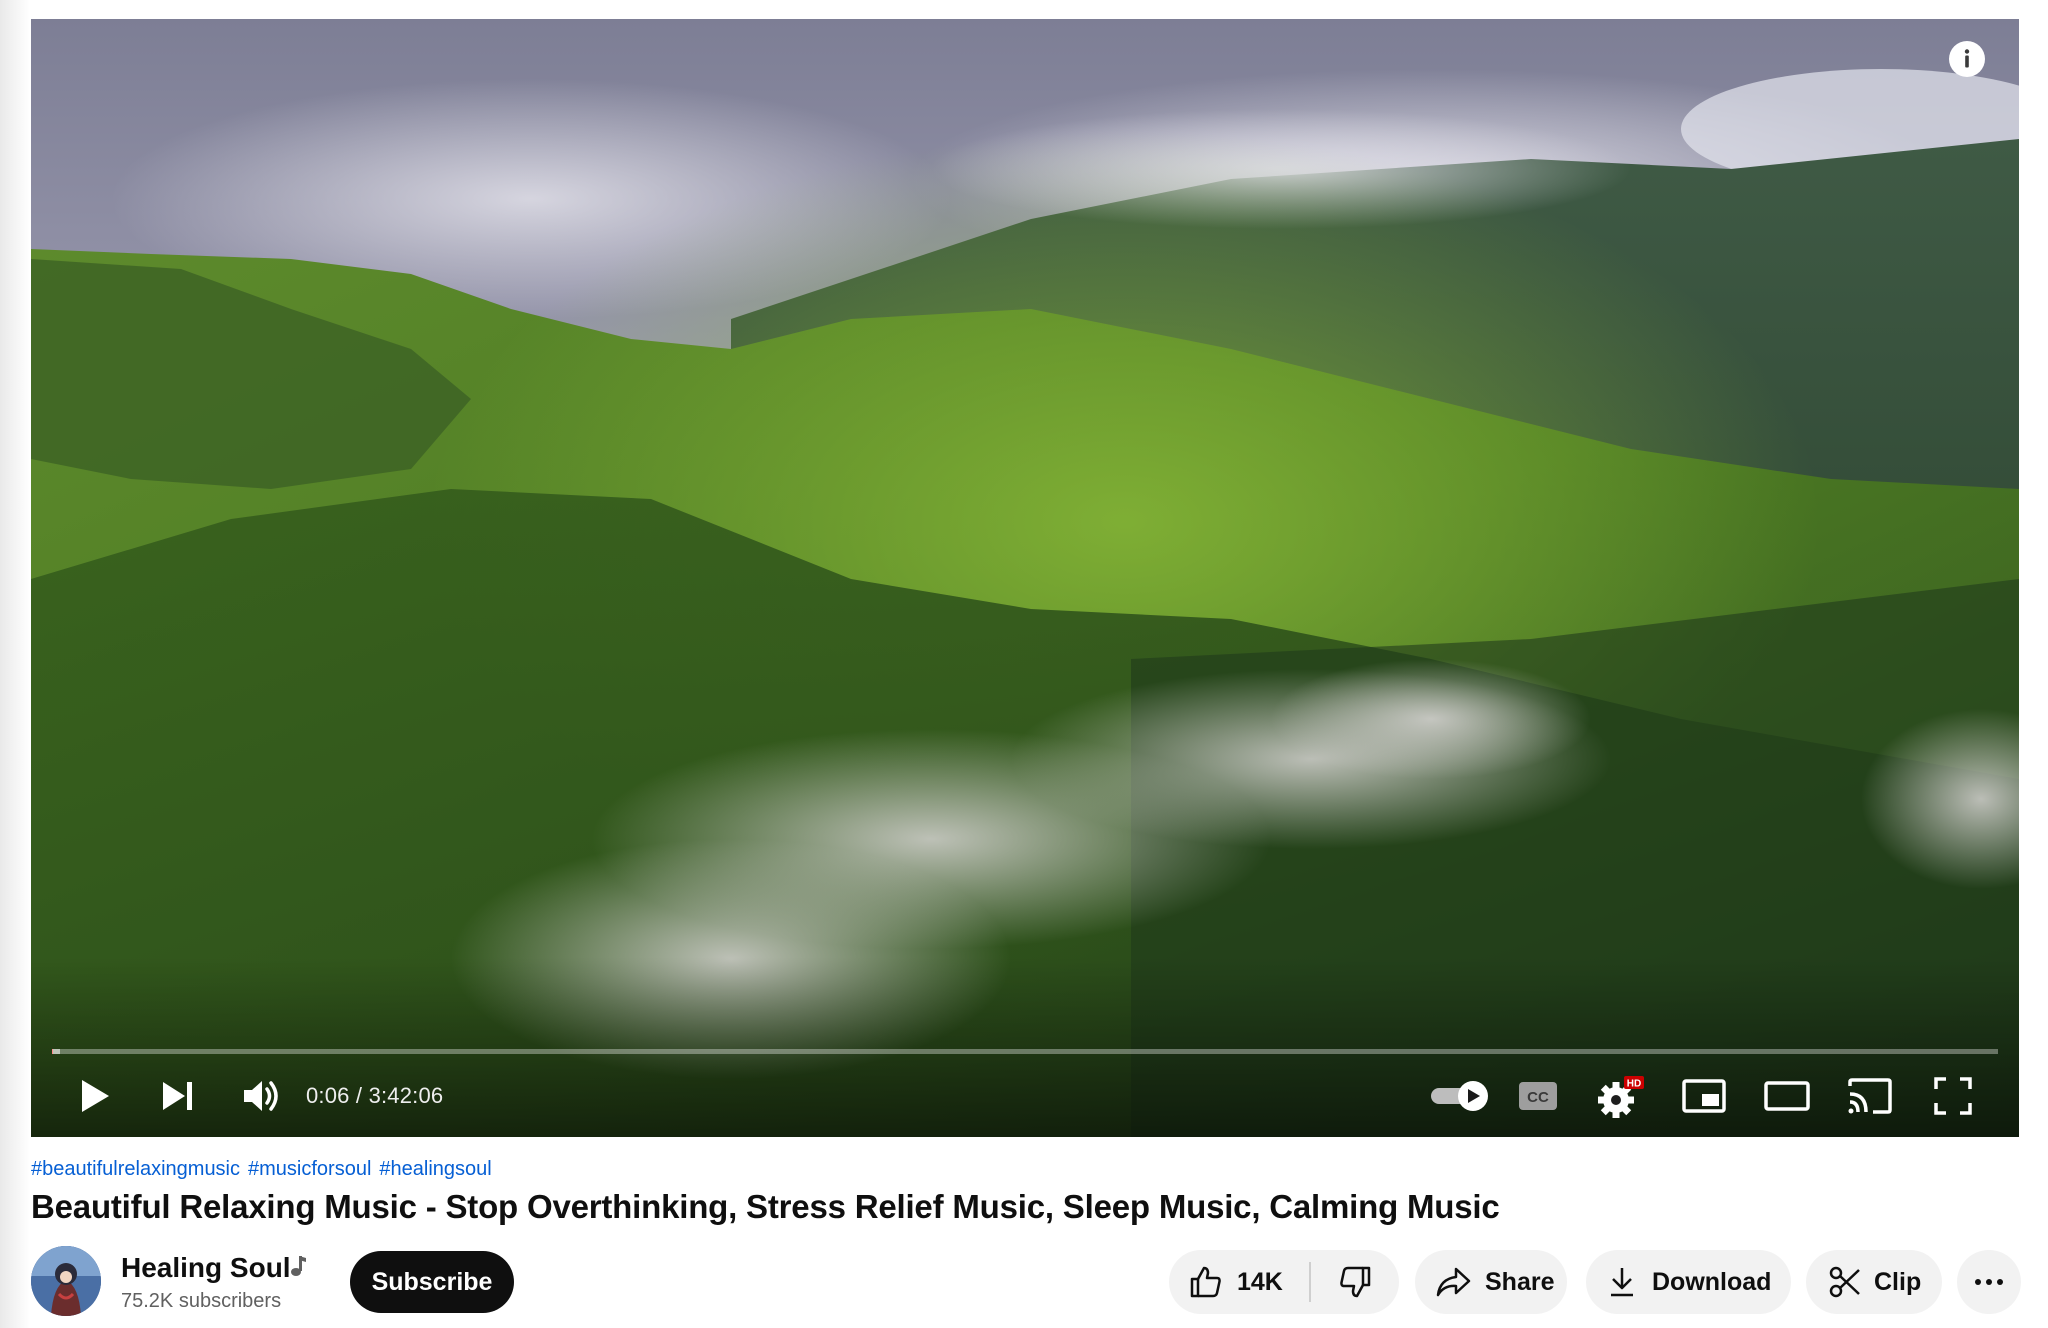  What do you see at coordinates (1206, 1282) in the screenshot?
I see `thumbs-up-icon` at bounding box center [1206, 1282].